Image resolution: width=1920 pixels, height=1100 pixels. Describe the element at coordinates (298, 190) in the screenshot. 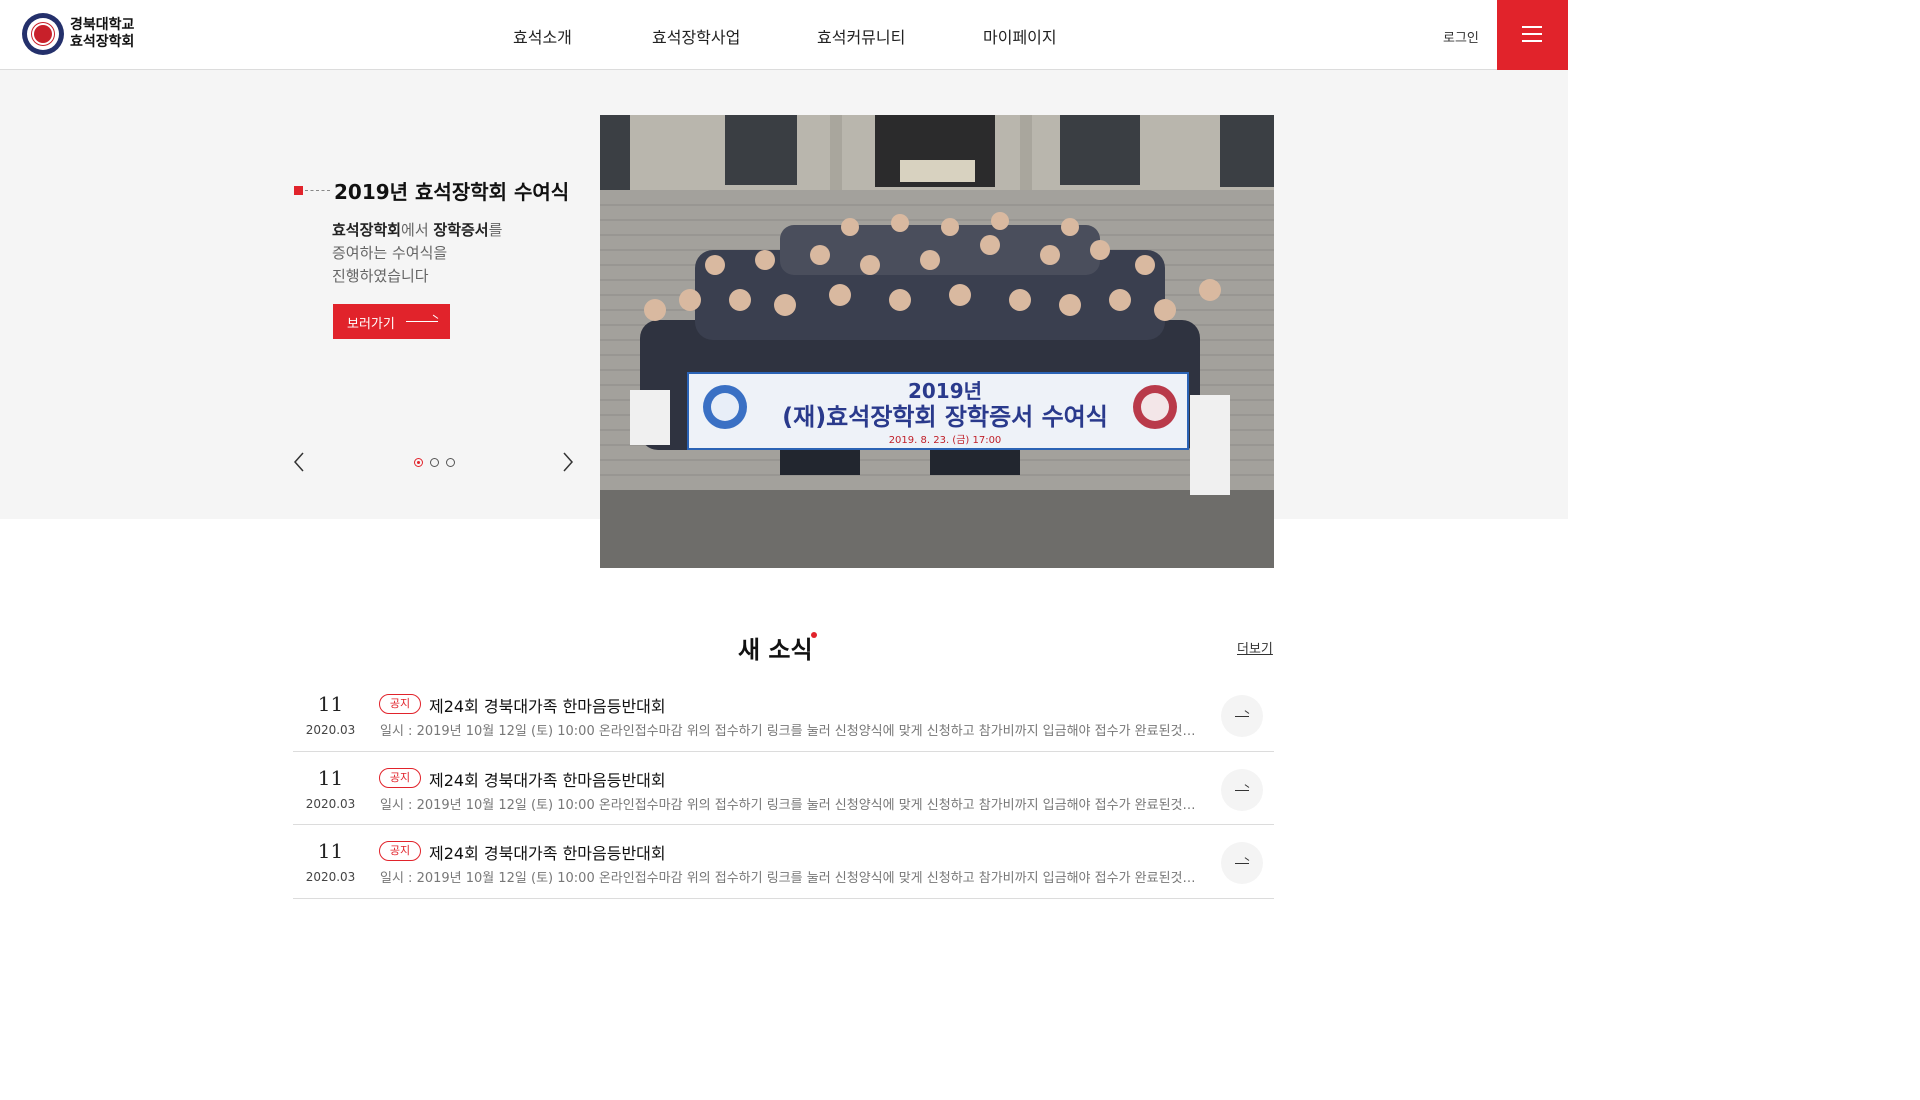

I see `bullet-square-icon` at that location.